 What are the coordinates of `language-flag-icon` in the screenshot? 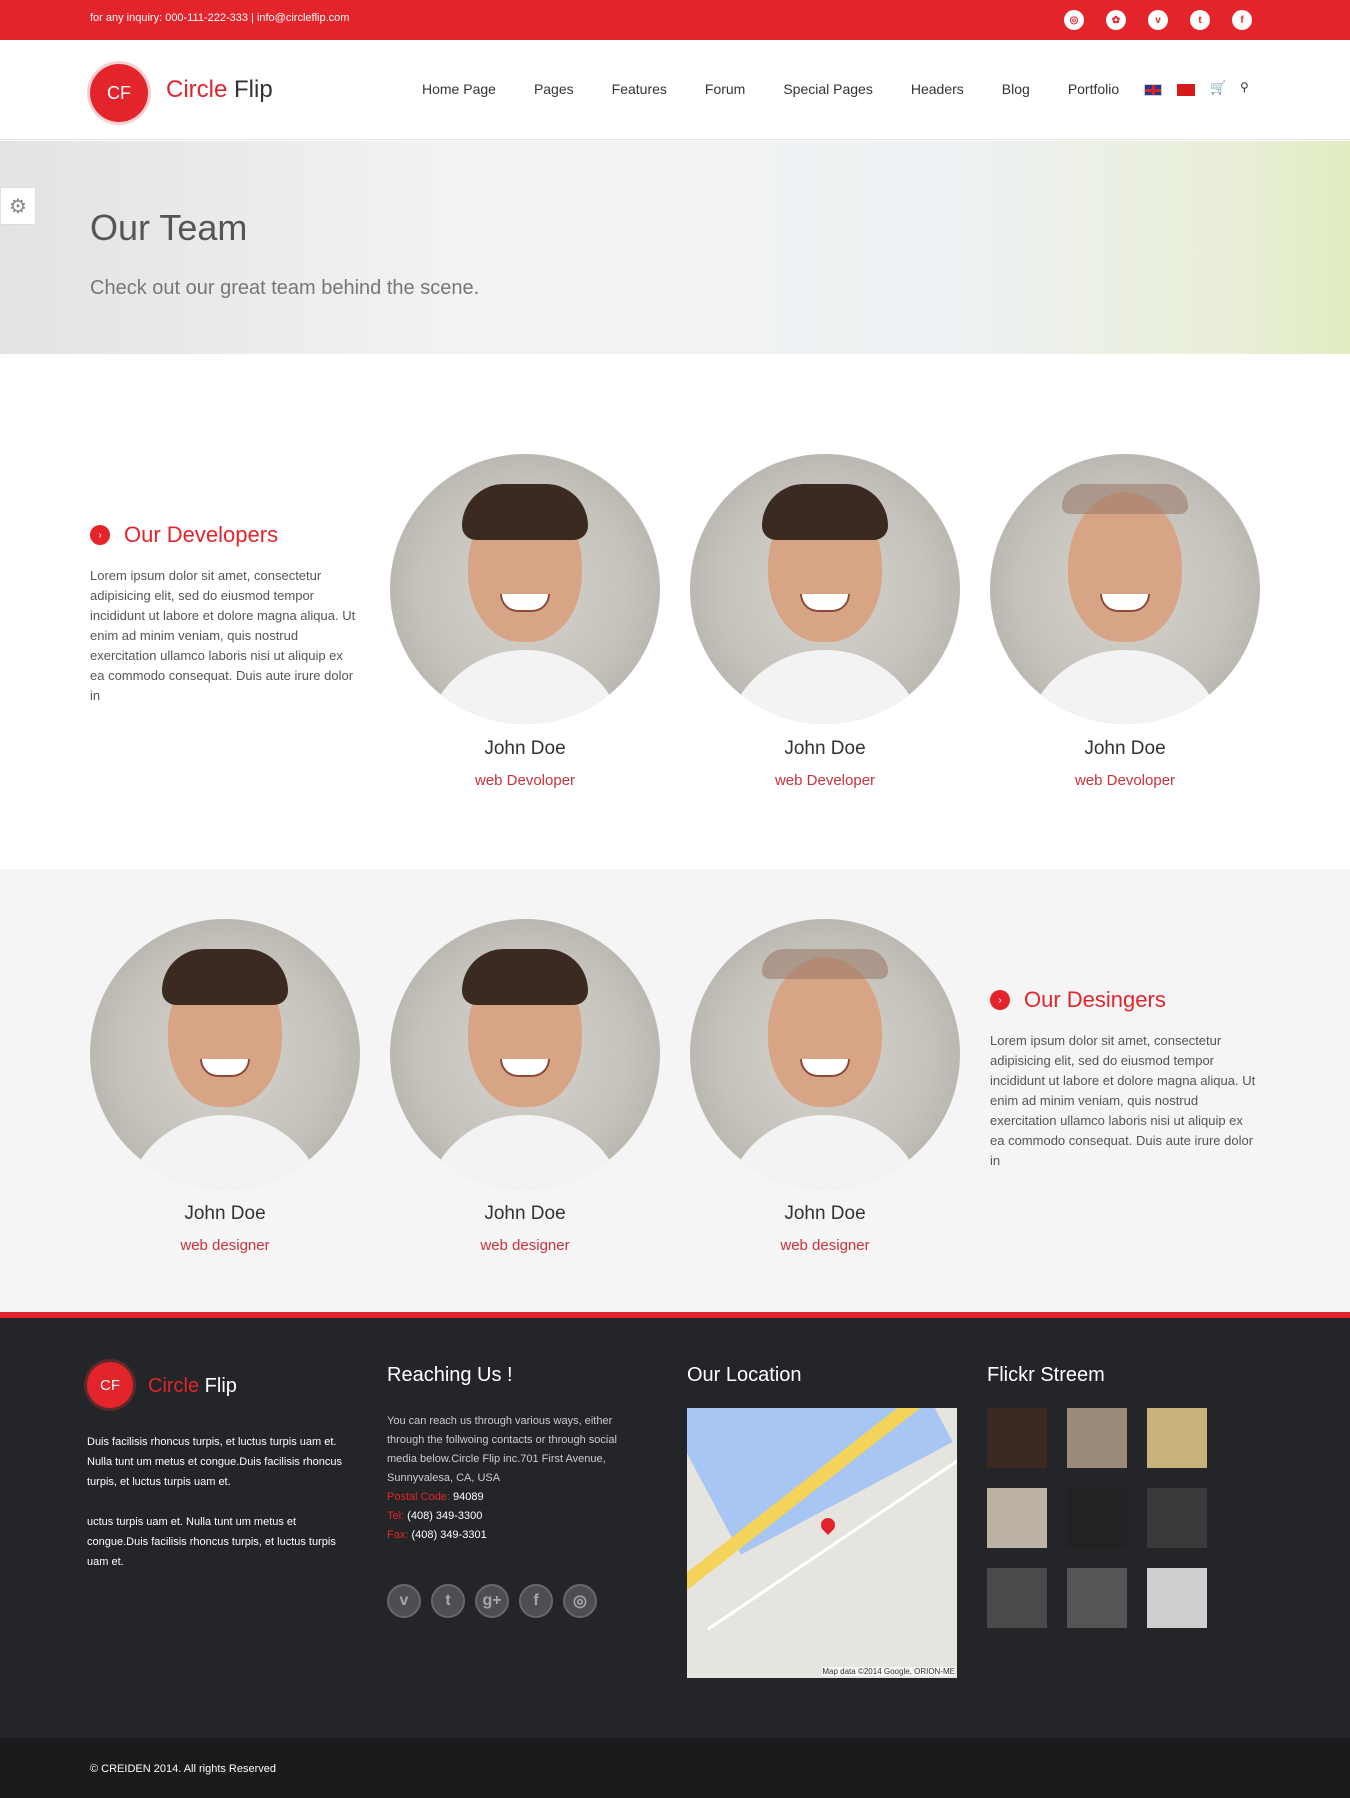 It's located at (1186, 90).